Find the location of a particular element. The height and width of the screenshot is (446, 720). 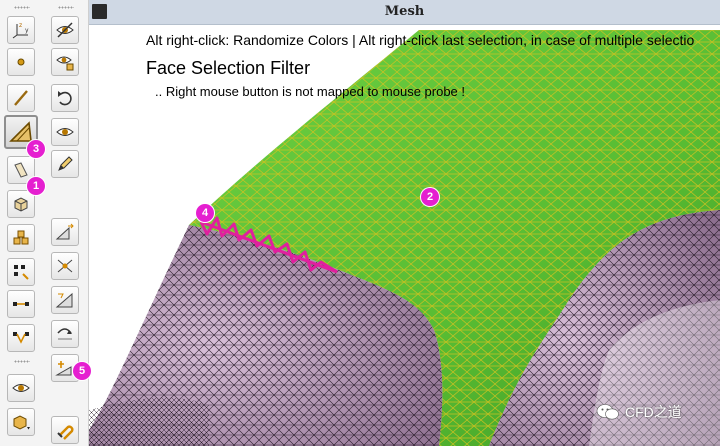

split-face-icon is located at coordinates (64, 231).